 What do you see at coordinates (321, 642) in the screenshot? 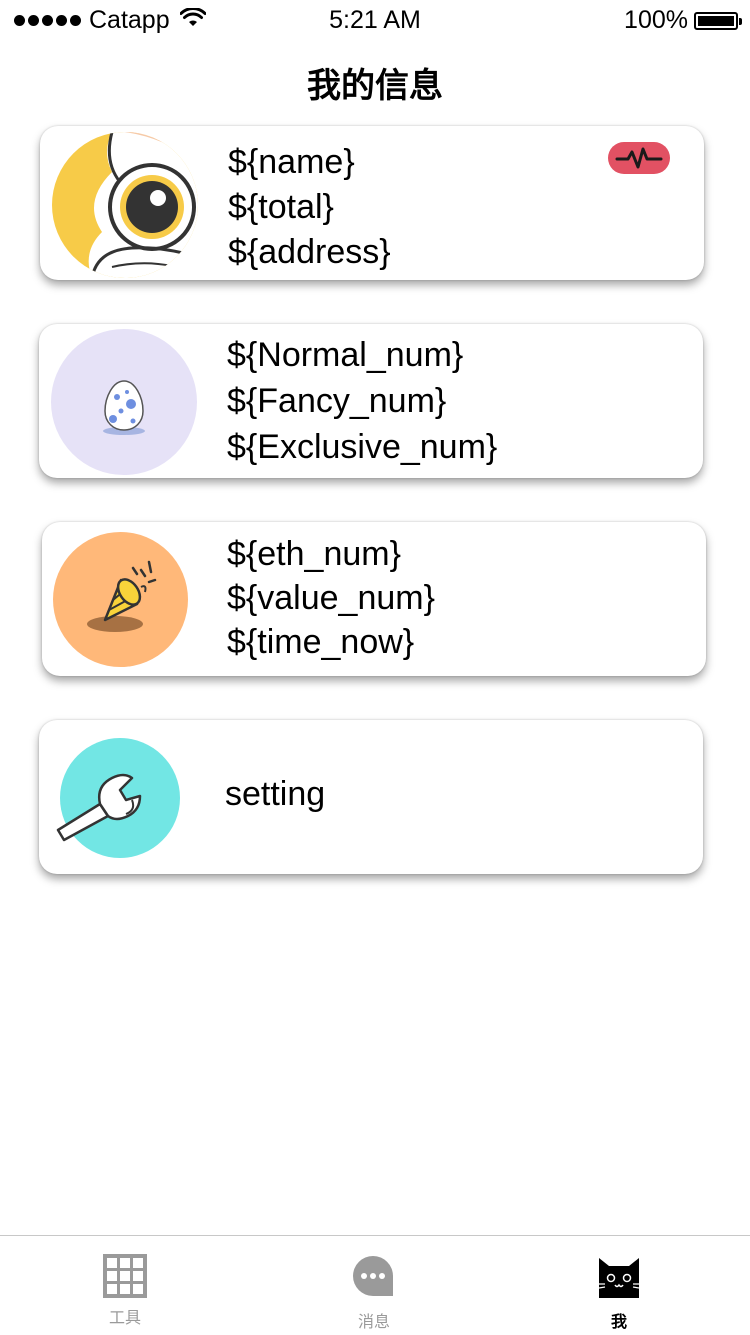
I see `time-now-text: ${time_now}` at bounding box center [321, 642].